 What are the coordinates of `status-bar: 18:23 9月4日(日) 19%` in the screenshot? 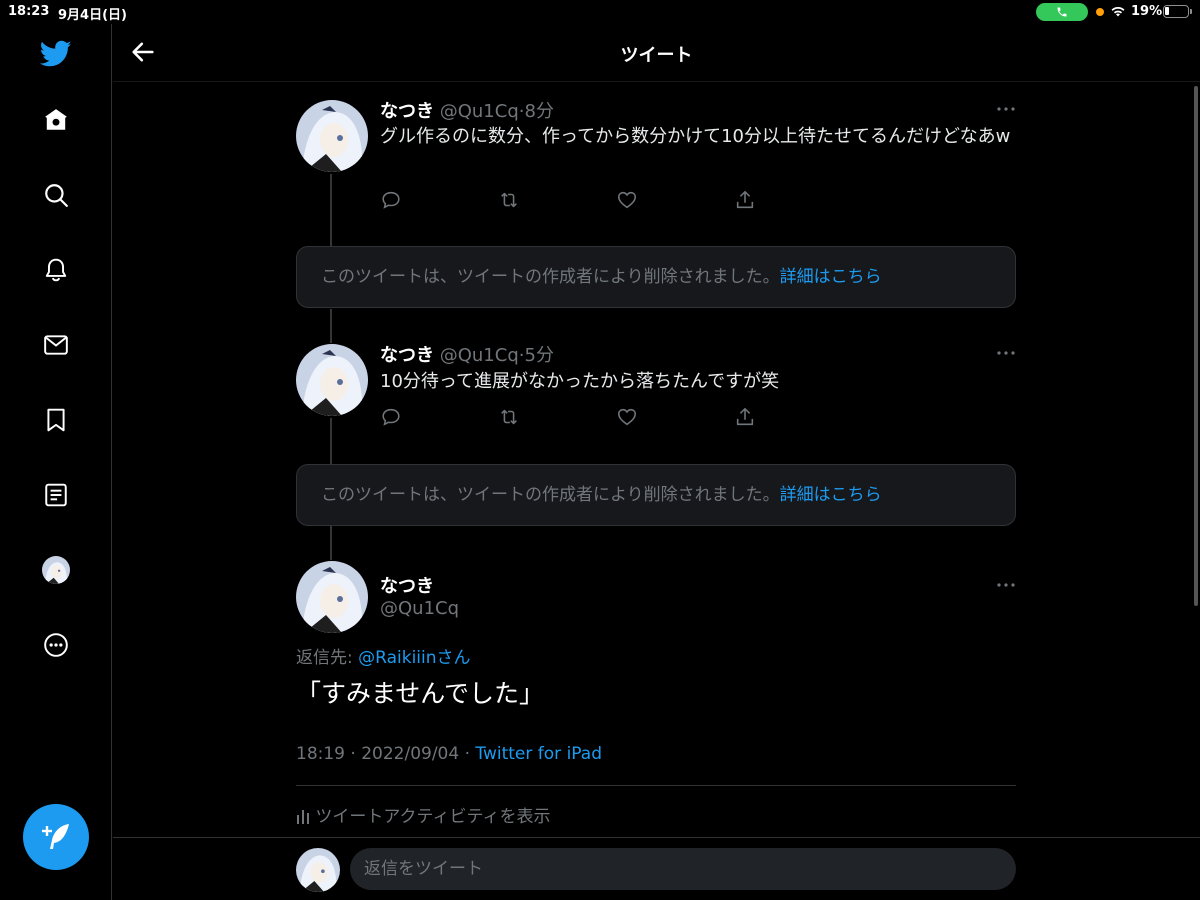 It's located at (600, 12).